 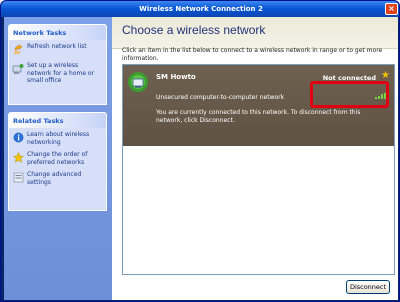 I want to click on title-bar: Wireless Network Connection 2 ×, so click(x=200, y=9).